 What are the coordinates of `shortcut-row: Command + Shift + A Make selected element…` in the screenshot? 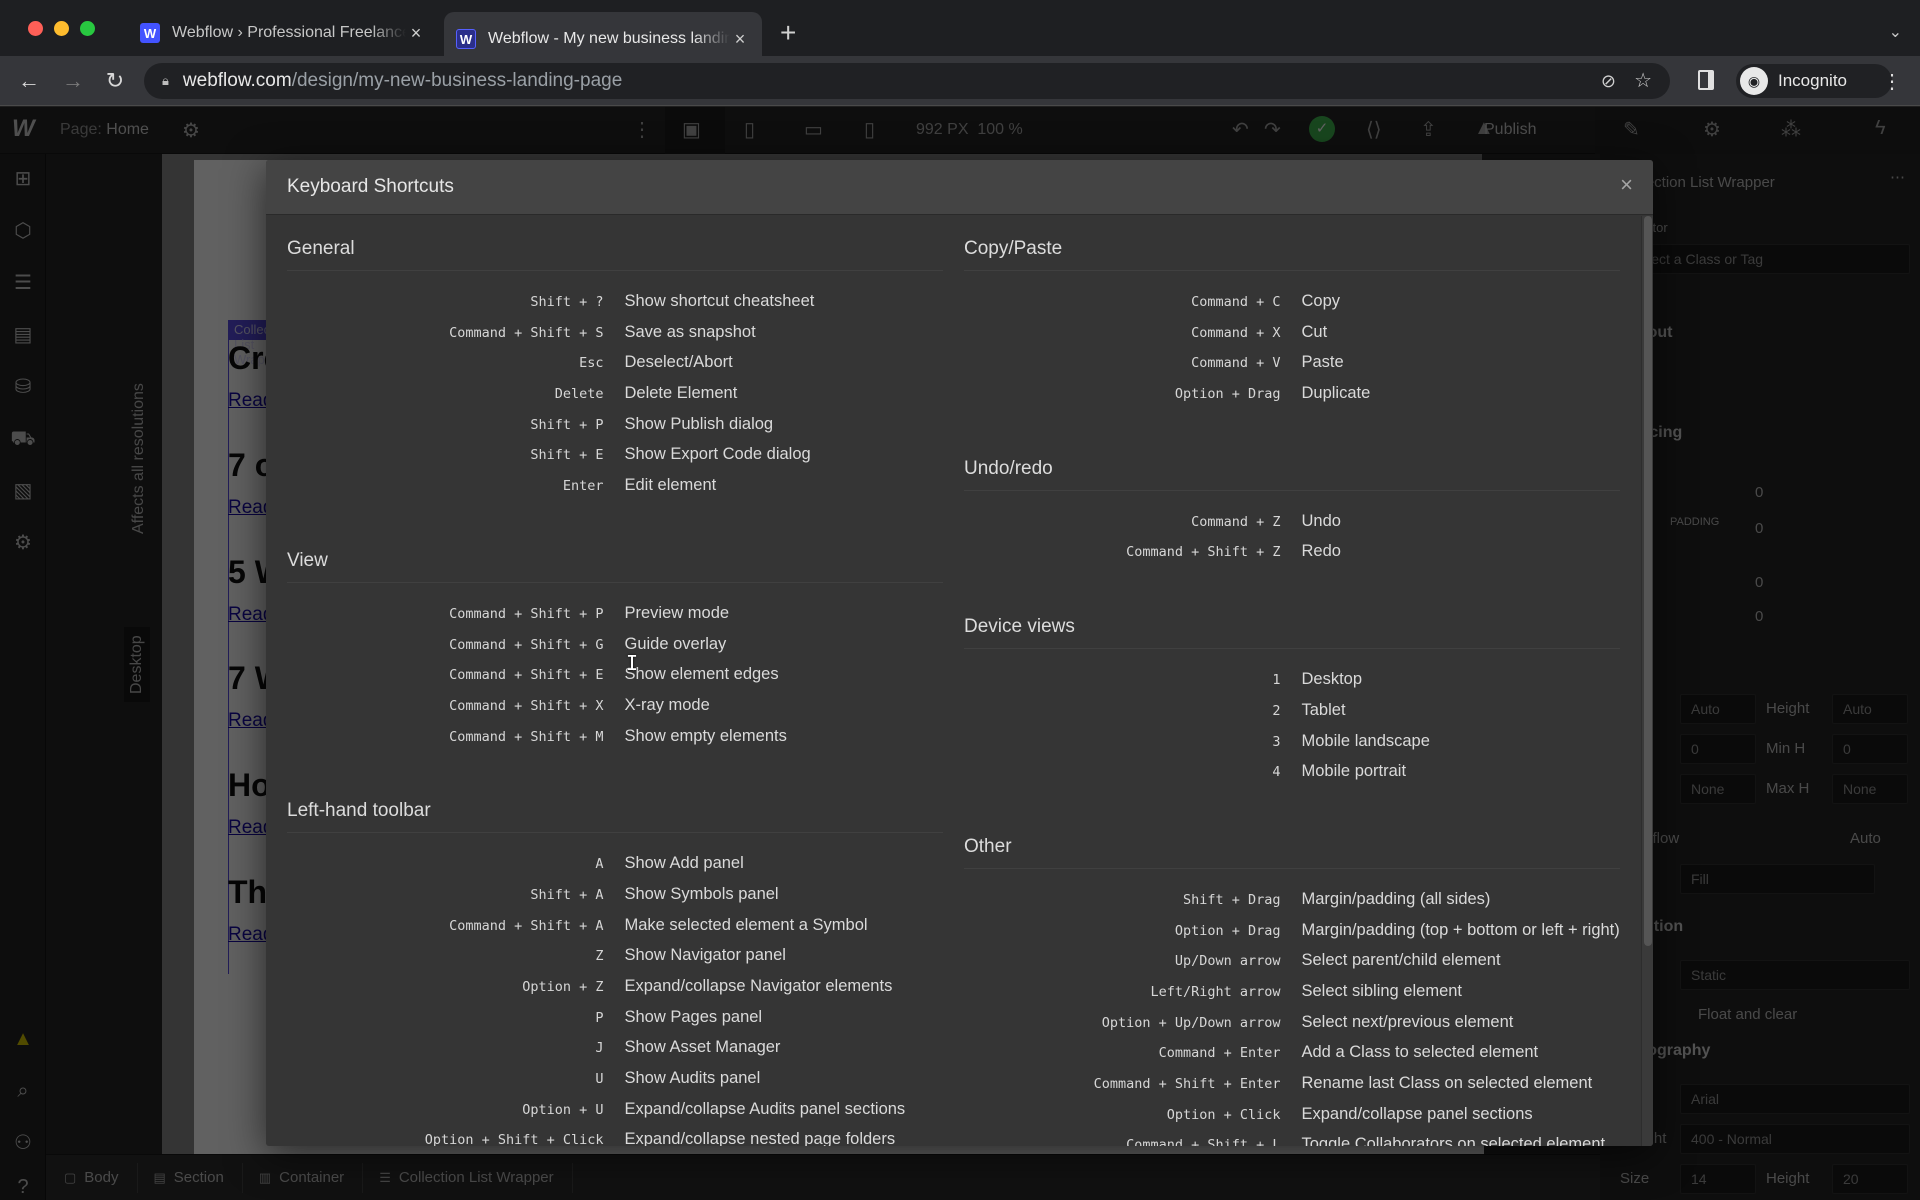 It's located at (615, 930).